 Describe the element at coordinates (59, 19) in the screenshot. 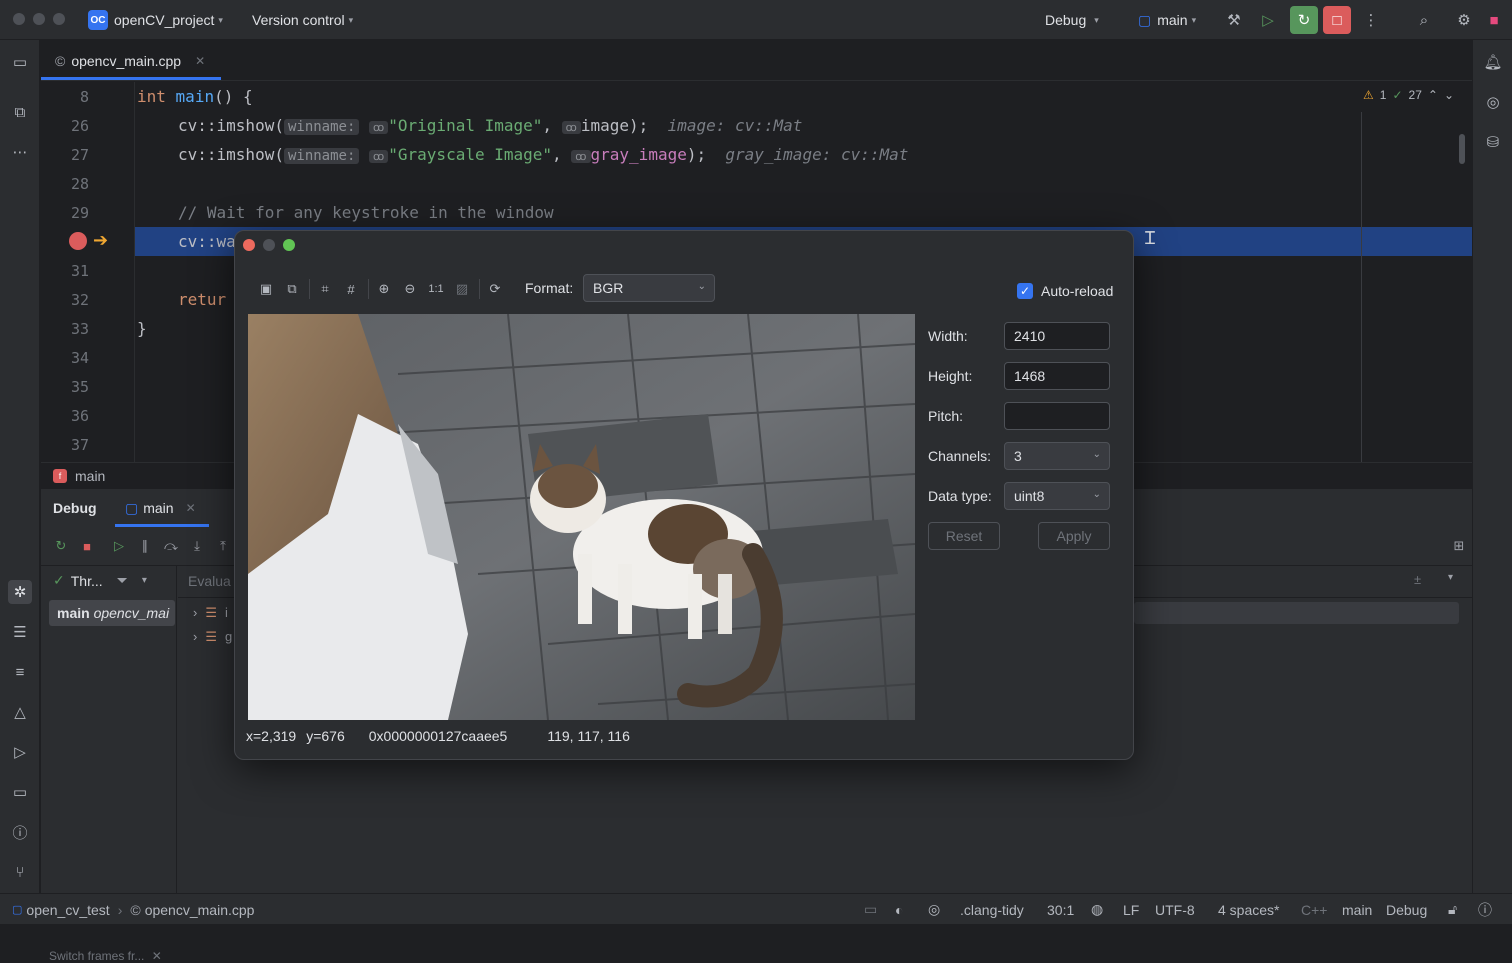

I see `window-zoom-button` at that location.